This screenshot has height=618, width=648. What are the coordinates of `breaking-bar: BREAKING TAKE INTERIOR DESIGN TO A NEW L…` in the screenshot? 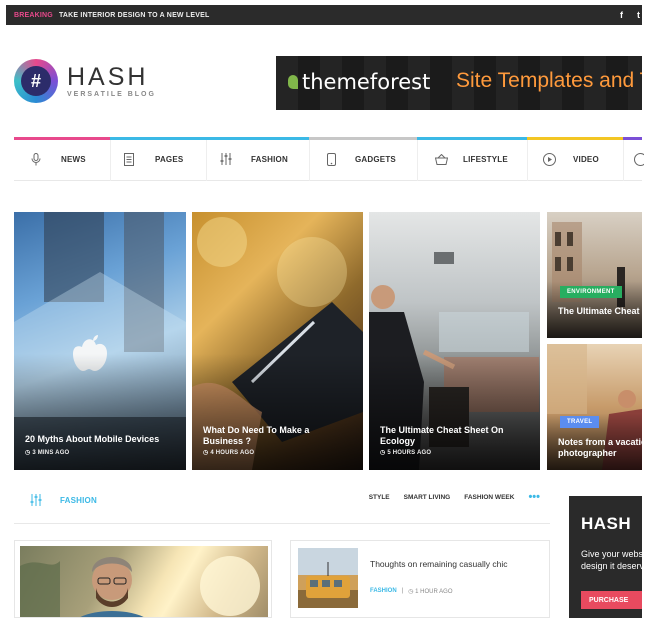 It's located at (324, 15).